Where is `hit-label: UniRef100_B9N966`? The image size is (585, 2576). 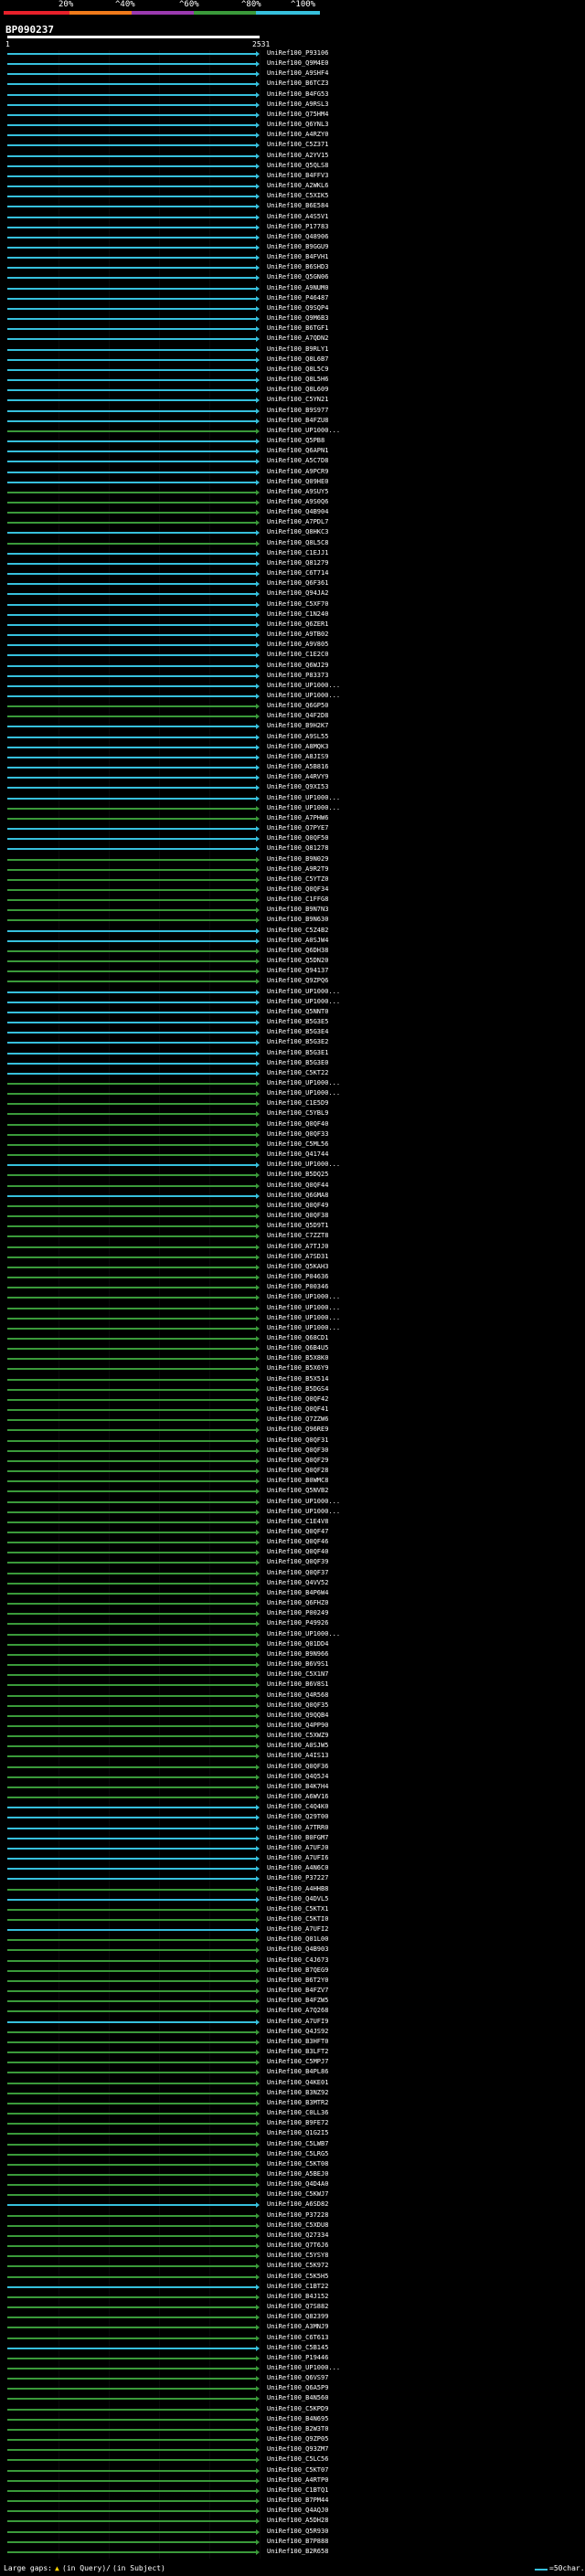 hit-label: UniRef100_B9N966 is located at coordinates (298, 1654).